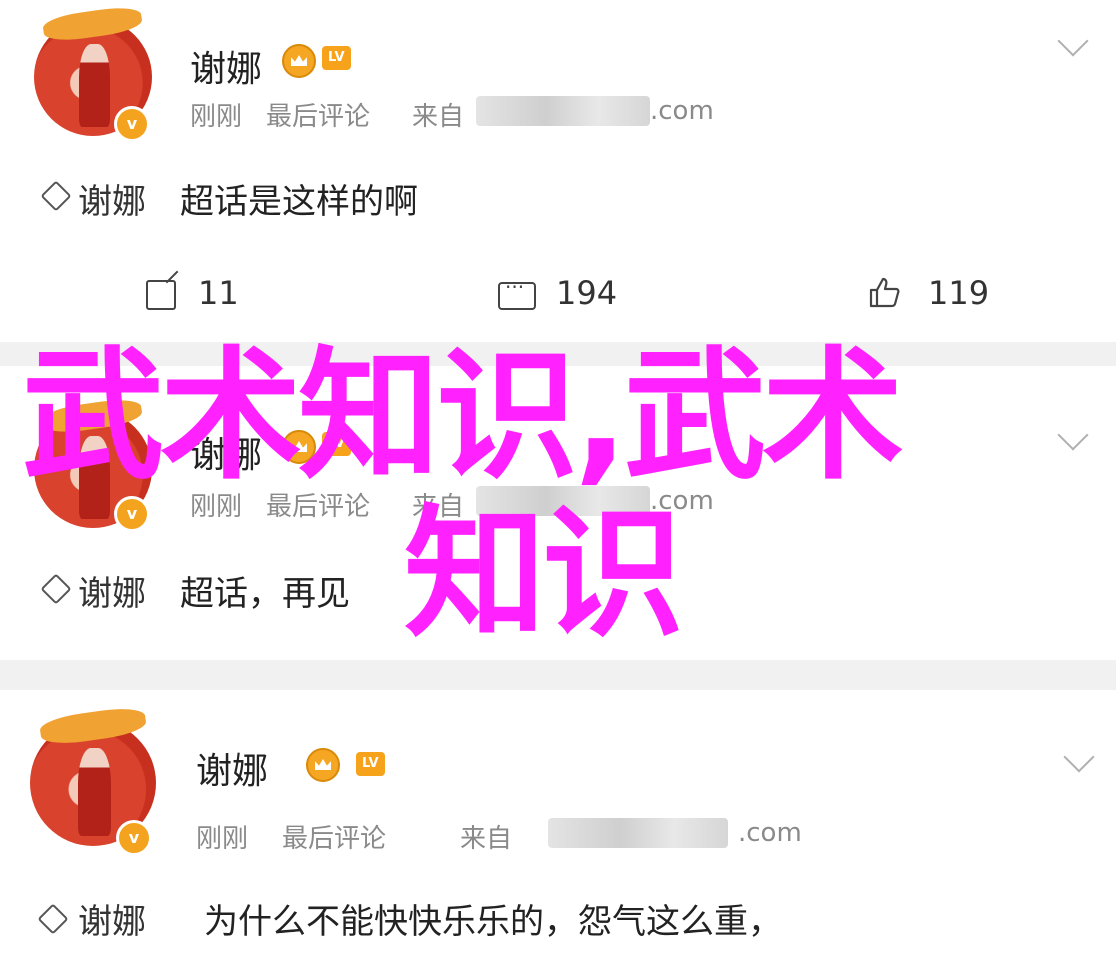 This screenshot has width=1116, height=966. What do you see at coordinates (218, 293) in the screenshot?
I see `share-count: 11` at bounding box center [218, 293].